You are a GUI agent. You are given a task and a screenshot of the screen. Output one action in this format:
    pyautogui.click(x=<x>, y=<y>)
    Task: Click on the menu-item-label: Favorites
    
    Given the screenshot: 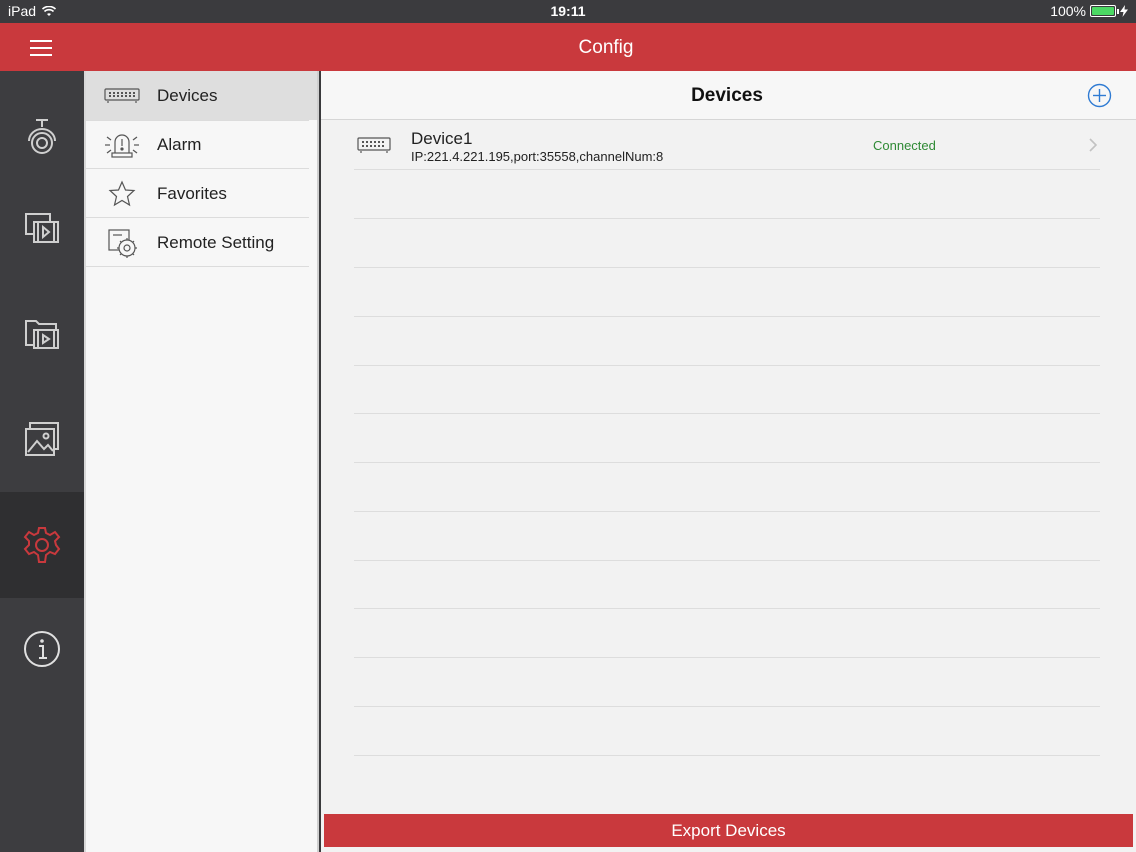 What is the action you would take?
    pyautogui.click(x=192, y=193)
    